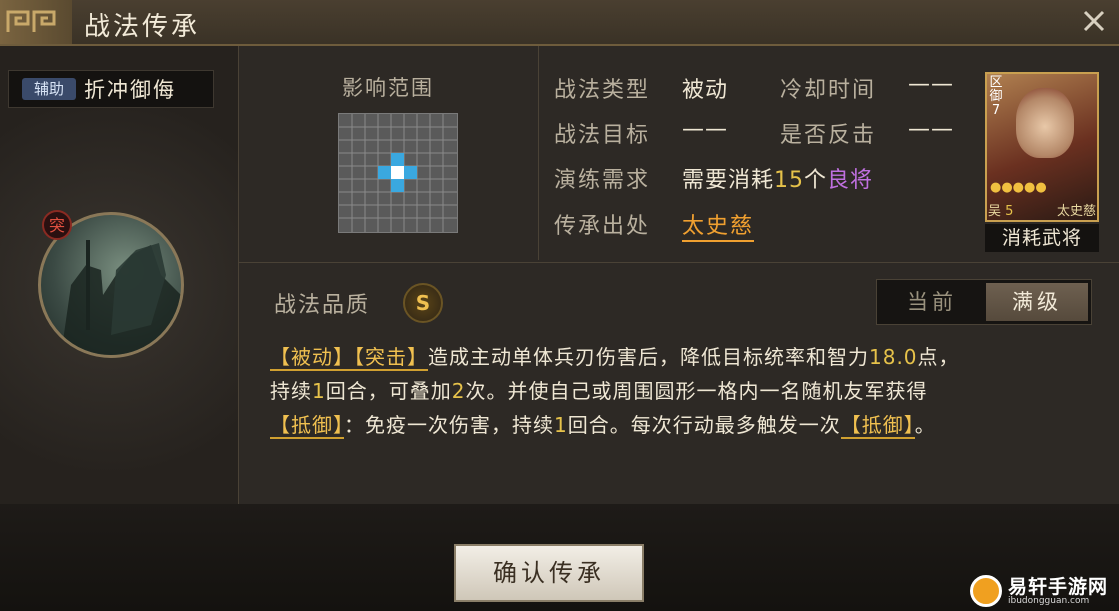 This screenshot has width=1119, height=611. What do you see at coordinates (49, 89) in the screenshot?
I see `skill-type-tag: 辅助` at bounding box center [49, 89].